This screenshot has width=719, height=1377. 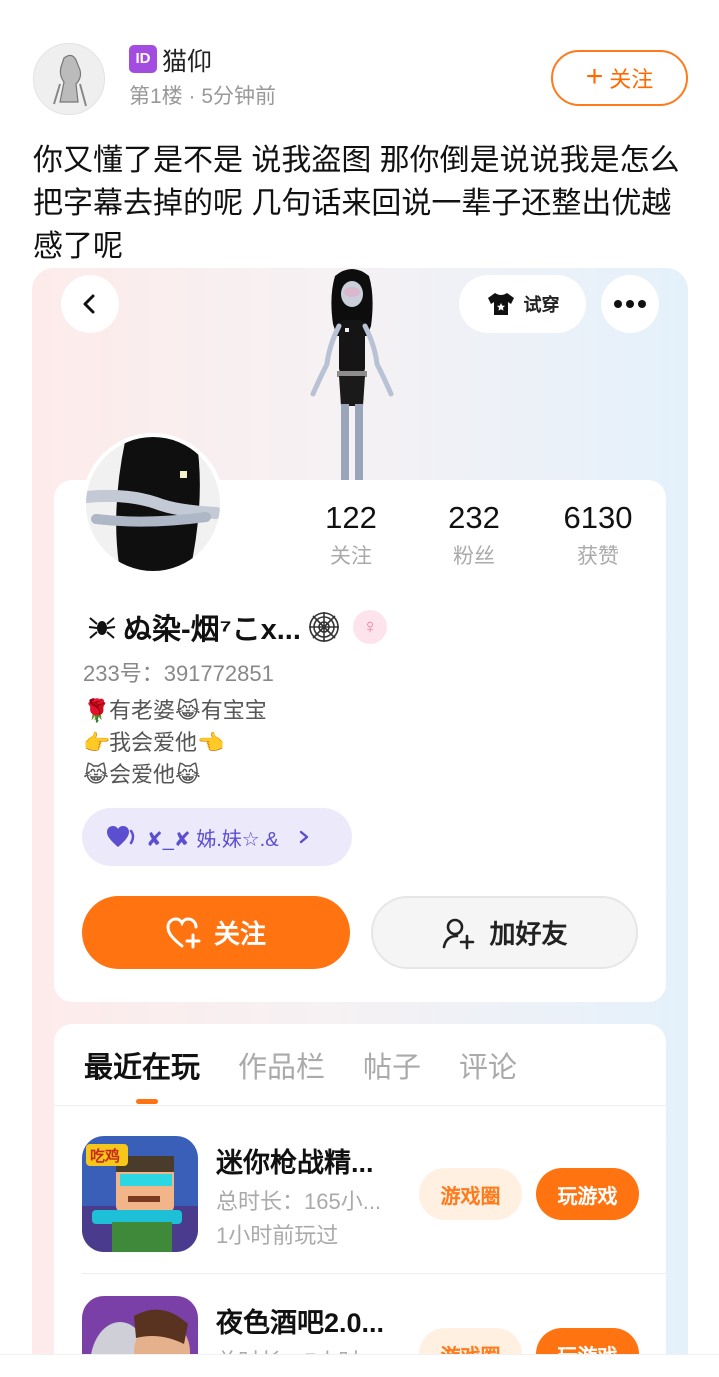 What do you see at coordinates (121, 836) in the screenshot?
I see `heart-icon` at bounding box center [121, 836].